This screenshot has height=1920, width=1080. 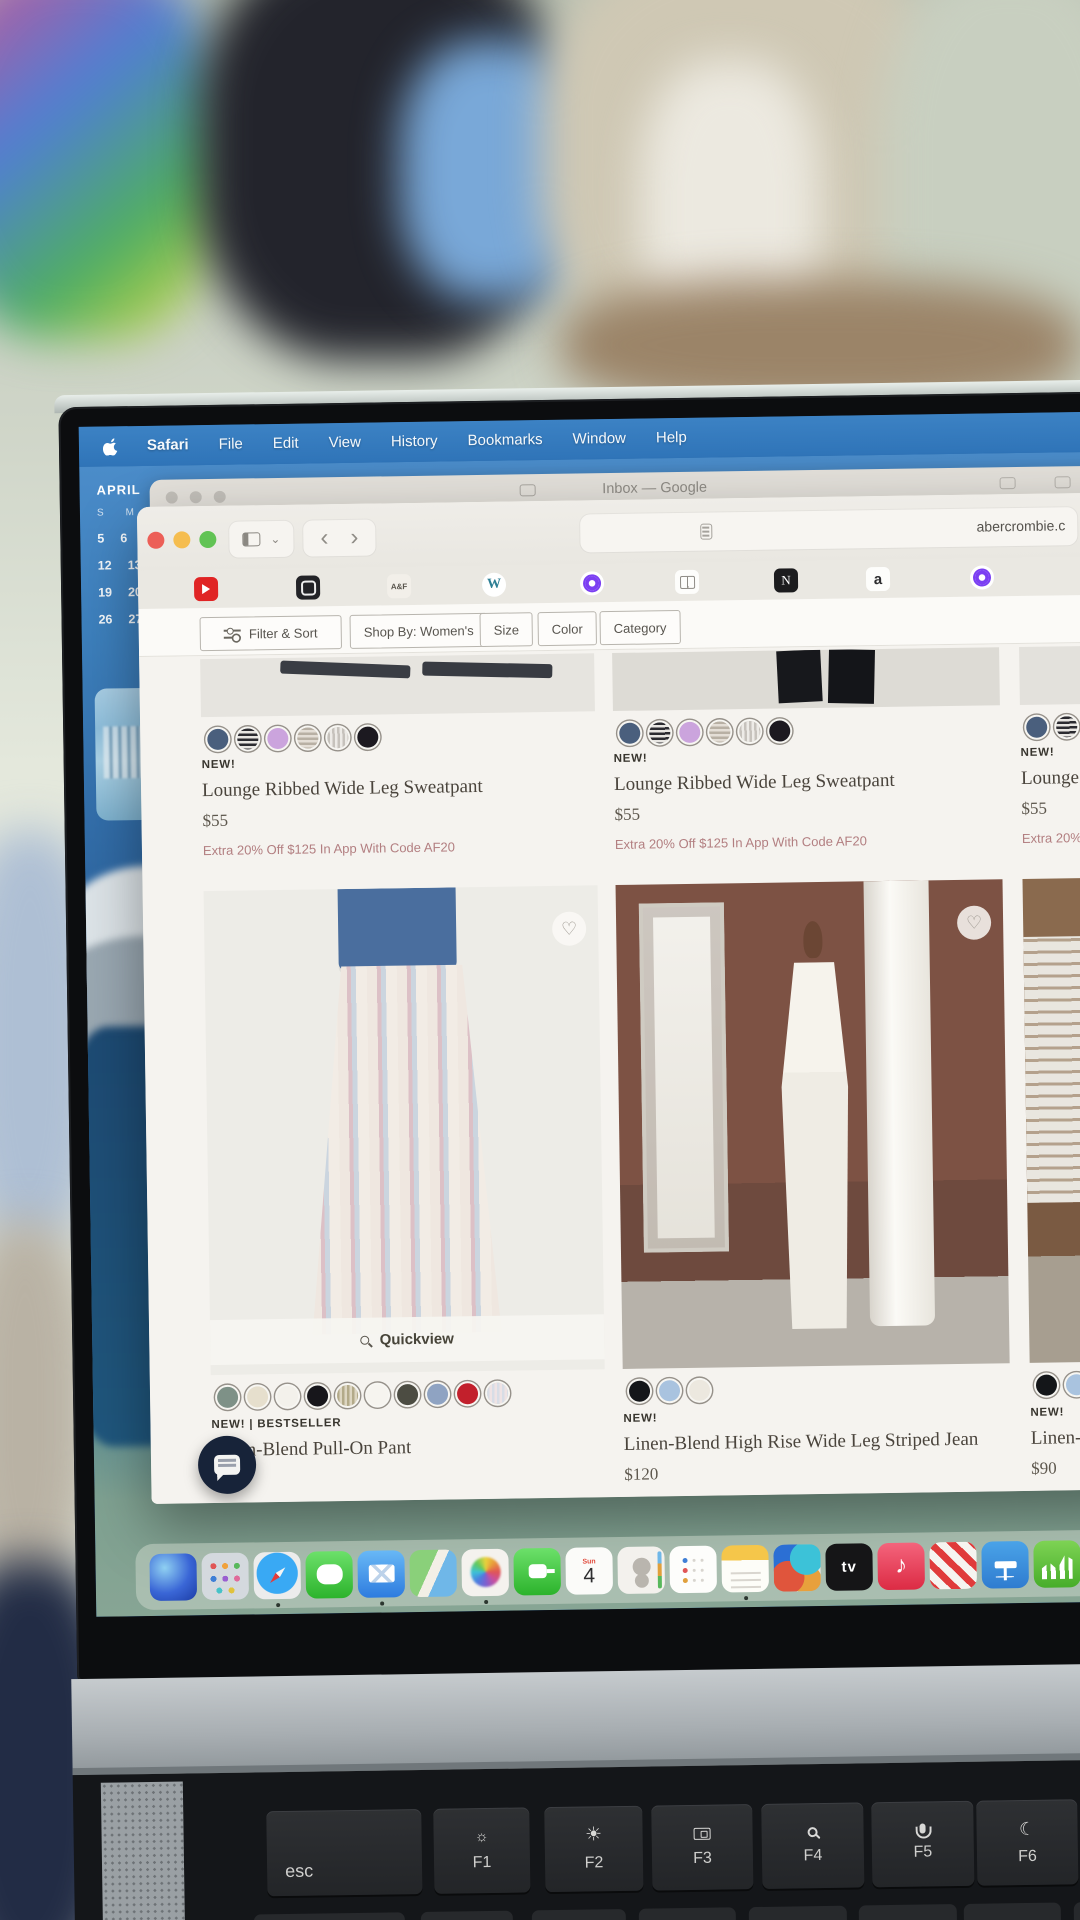 I want to click on contacts-dock-icon, so click(x=641, y=1569).